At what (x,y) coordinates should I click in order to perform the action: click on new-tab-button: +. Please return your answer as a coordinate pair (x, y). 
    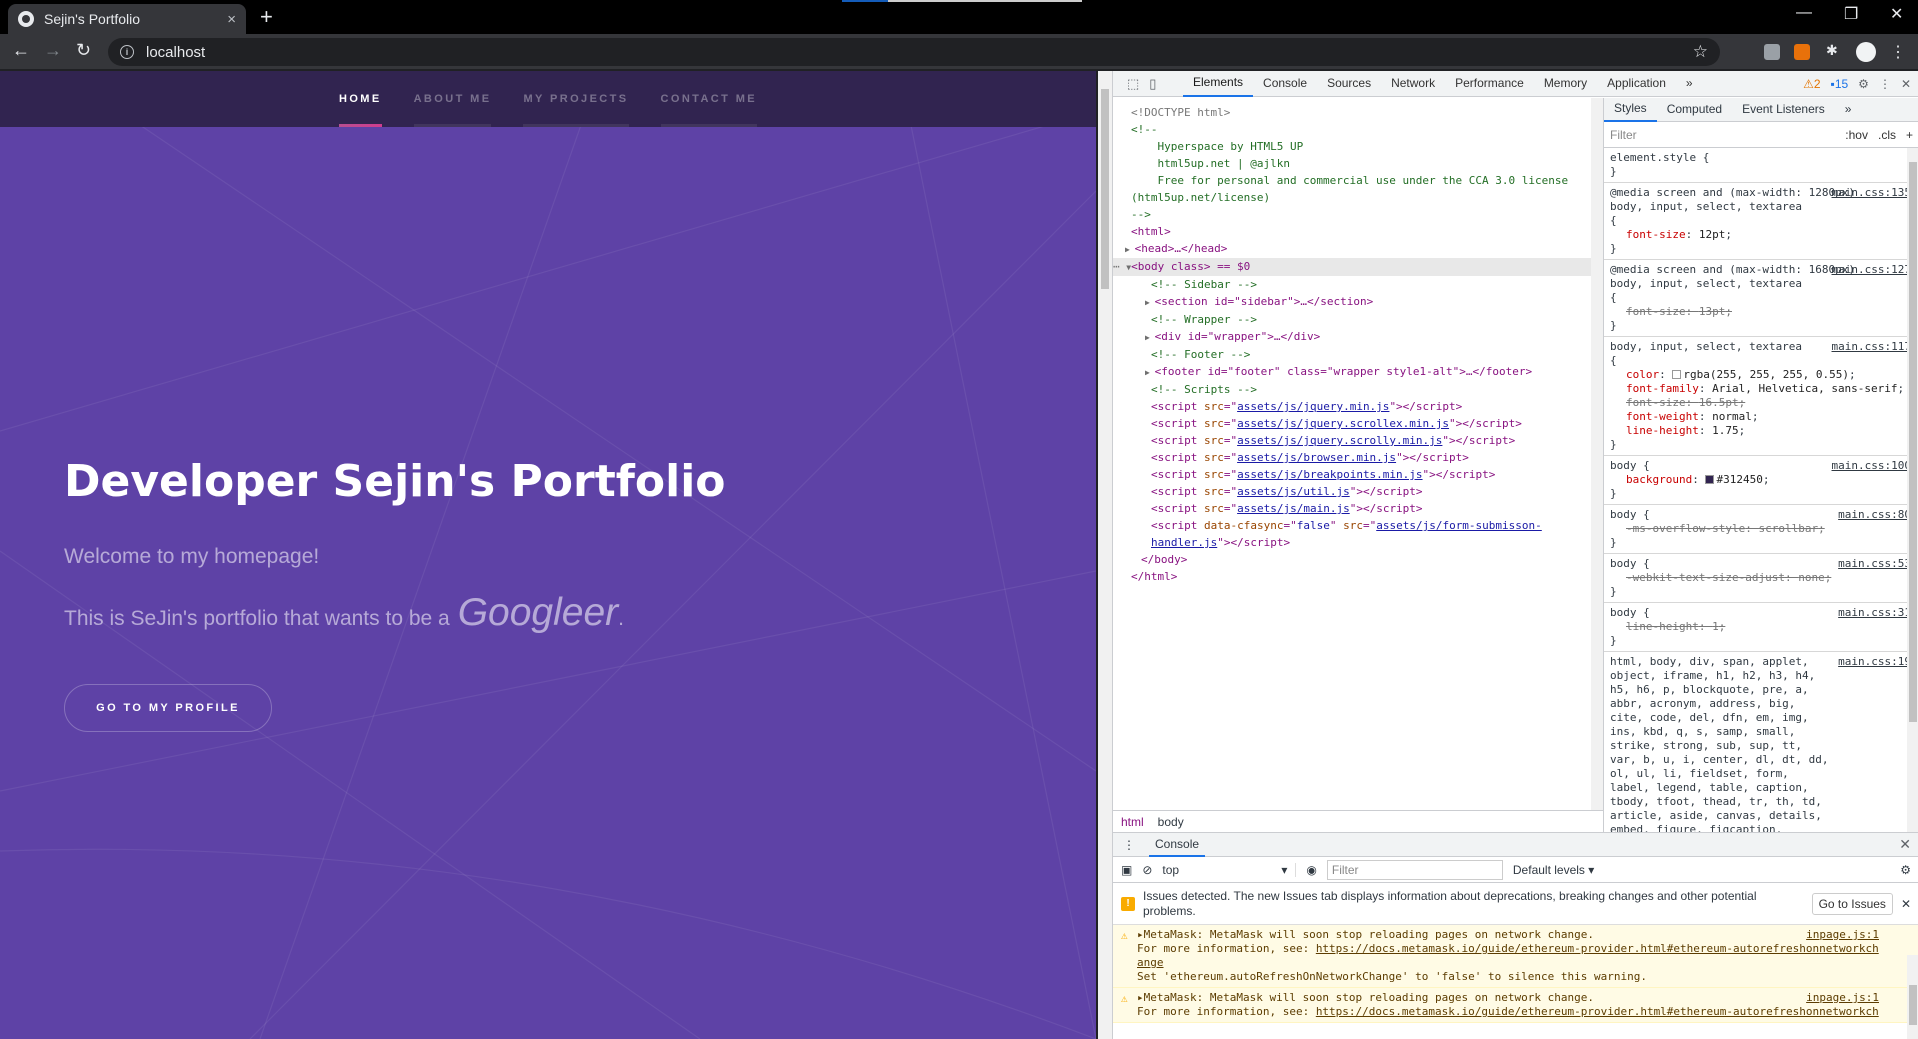
    Looking at the image, I should click on (266, 17).